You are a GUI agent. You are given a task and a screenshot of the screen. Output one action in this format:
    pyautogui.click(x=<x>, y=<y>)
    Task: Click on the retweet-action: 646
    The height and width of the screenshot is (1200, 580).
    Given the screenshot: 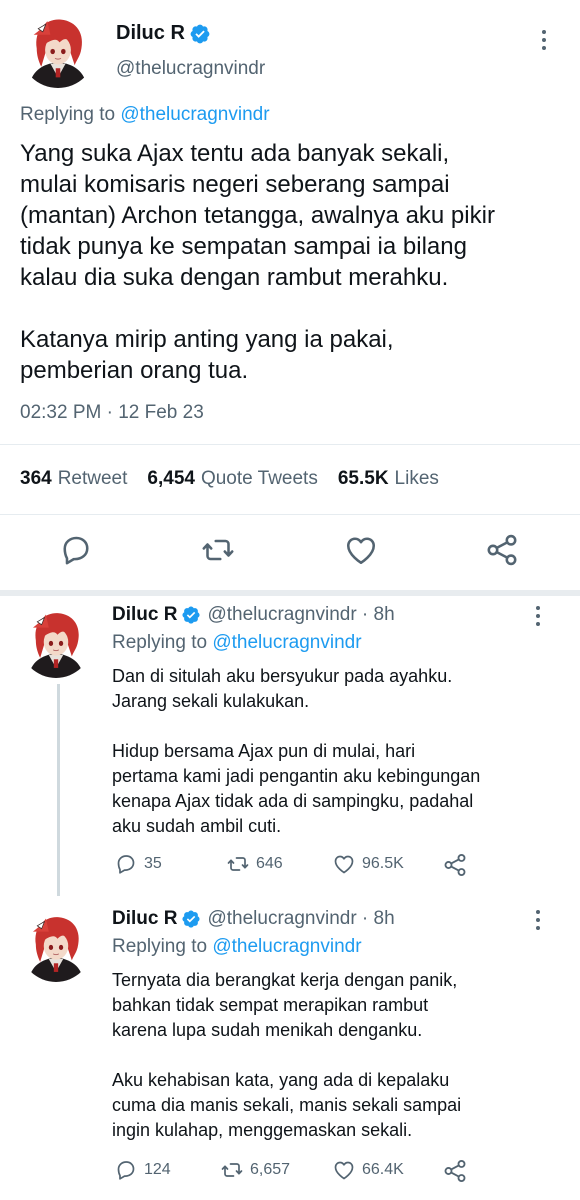 What is the action you would take?
    pyautogui.click(x=254, y=864)
    